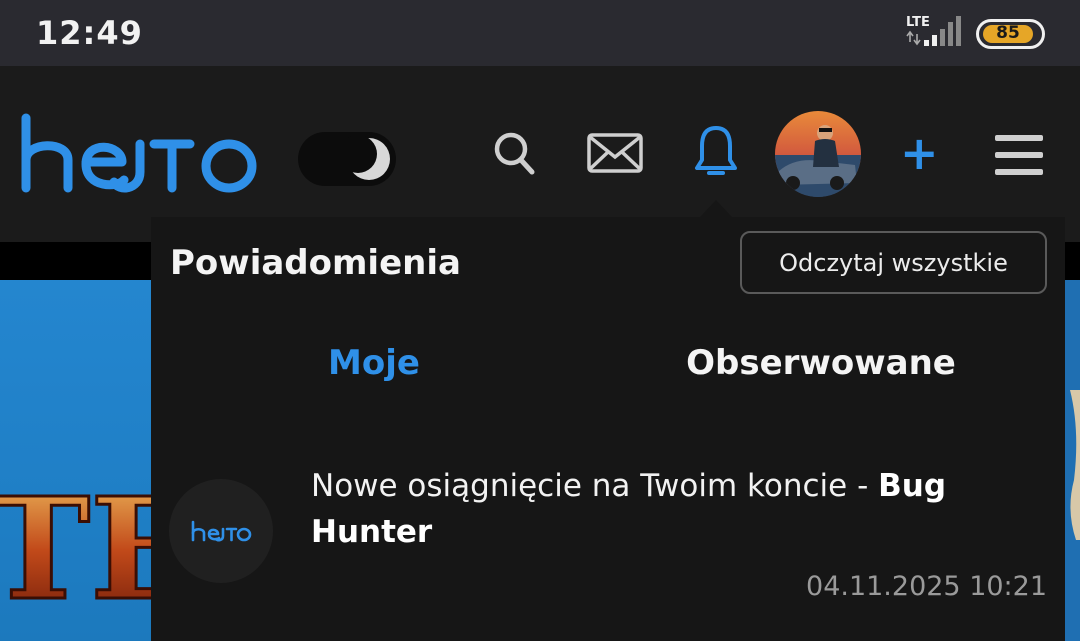  What do you see at coordinates (374, 363) in the screenshot?
I see `tab-mine: Moje` at bounding box center [374, 363].